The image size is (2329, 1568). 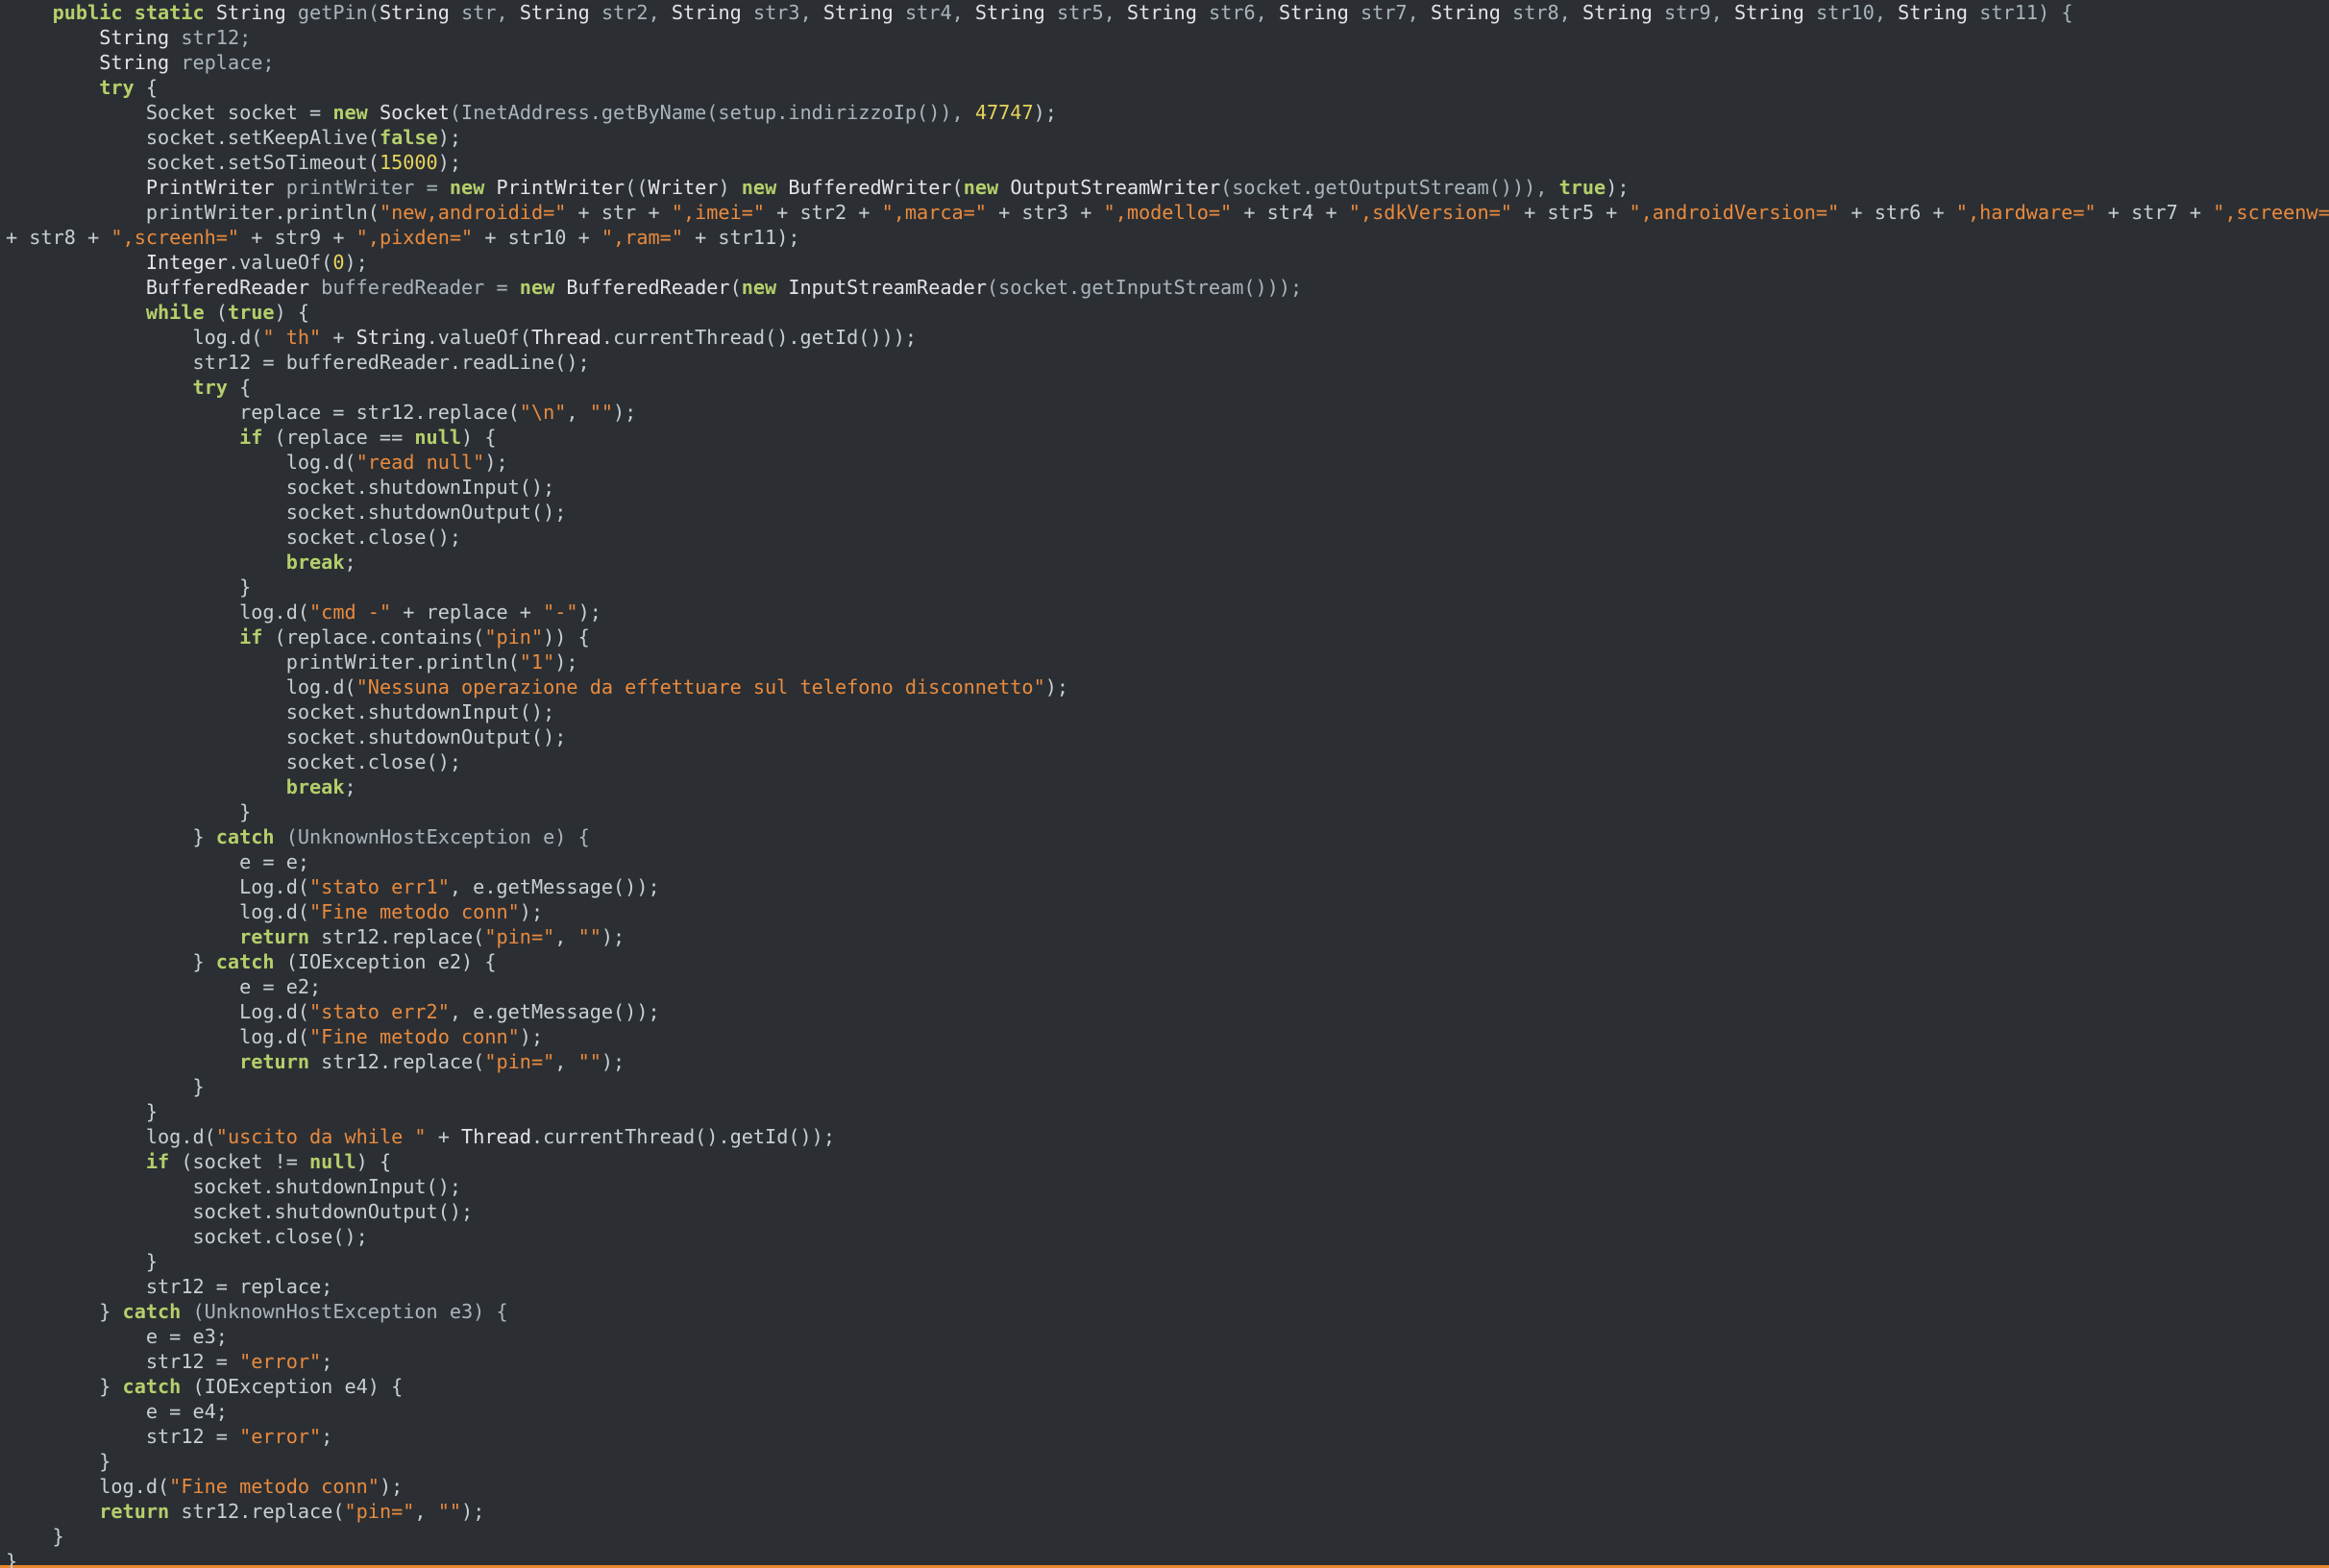 What do you see at coordinates (192, 1362) in the screenshot?
I see `code-token: str12 =` at bounding box center [192, 1362].